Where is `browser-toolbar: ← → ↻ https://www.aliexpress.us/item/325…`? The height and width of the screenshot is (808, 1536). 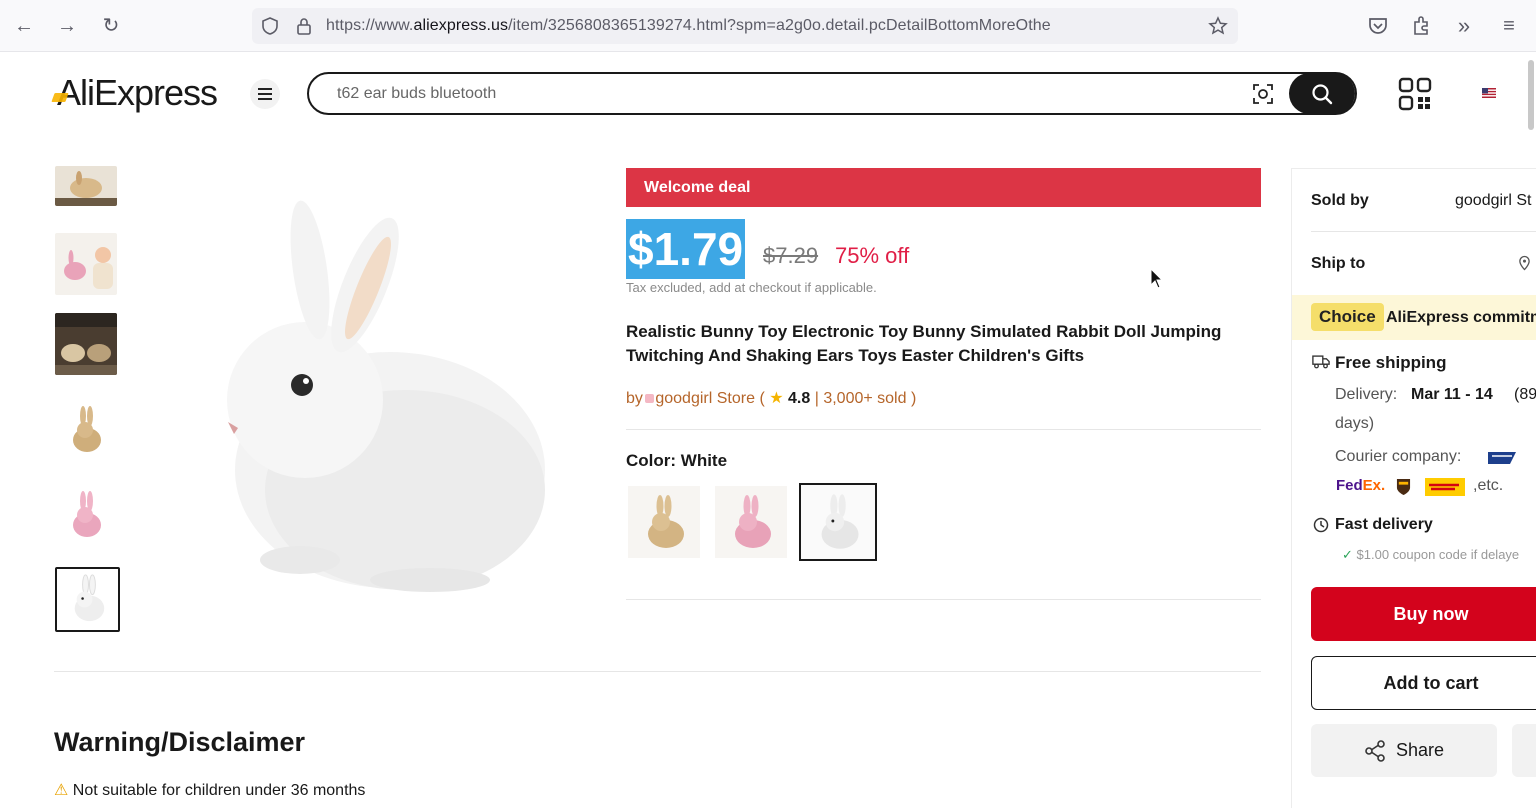
browser-toolbar: ← → ↻ https://www.aliexpress.us/item/325… is located at coordinates (768, 26).